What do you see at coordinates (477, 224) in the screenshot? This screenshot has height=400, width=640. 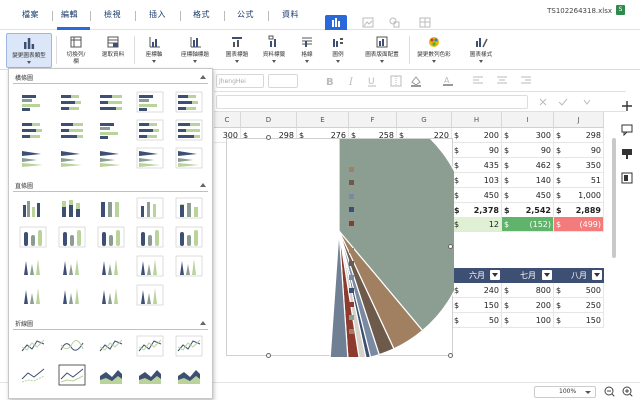 I see `cell-h7: $12` at bounding box center [477, 224].